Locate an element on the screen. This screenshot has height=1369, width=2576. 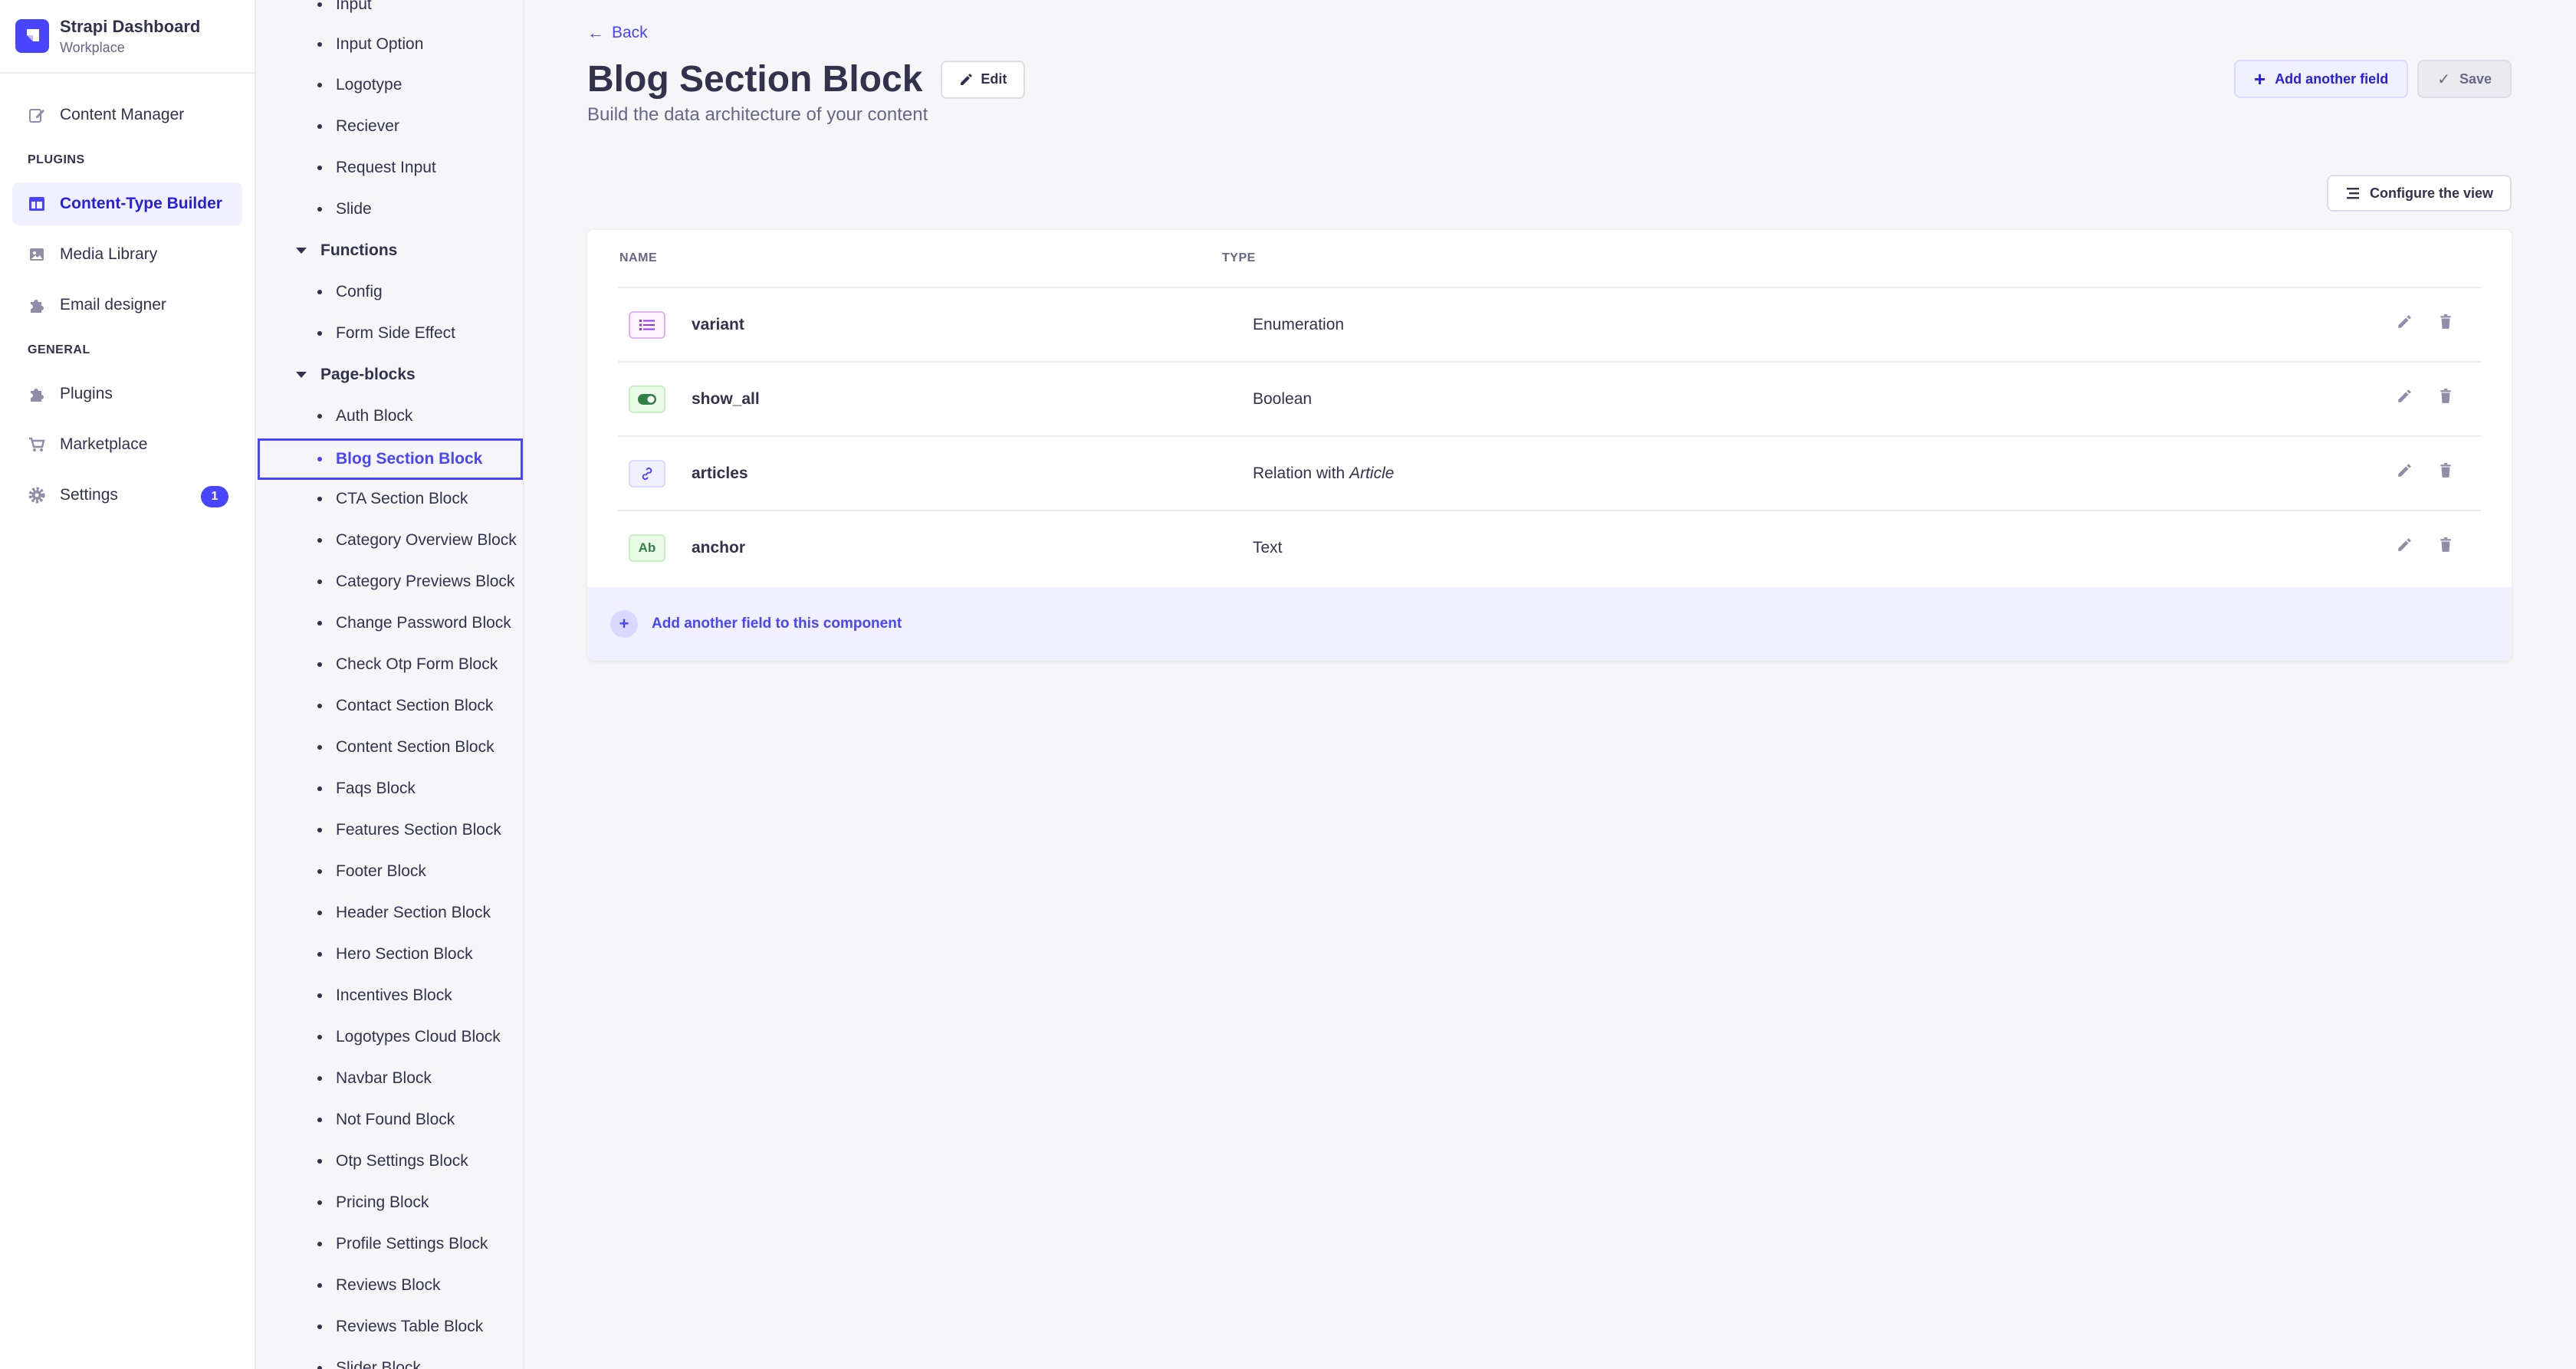
subnav-item-profile-settings-block: Profile Settings Block is located at coordinates (390, 1244).